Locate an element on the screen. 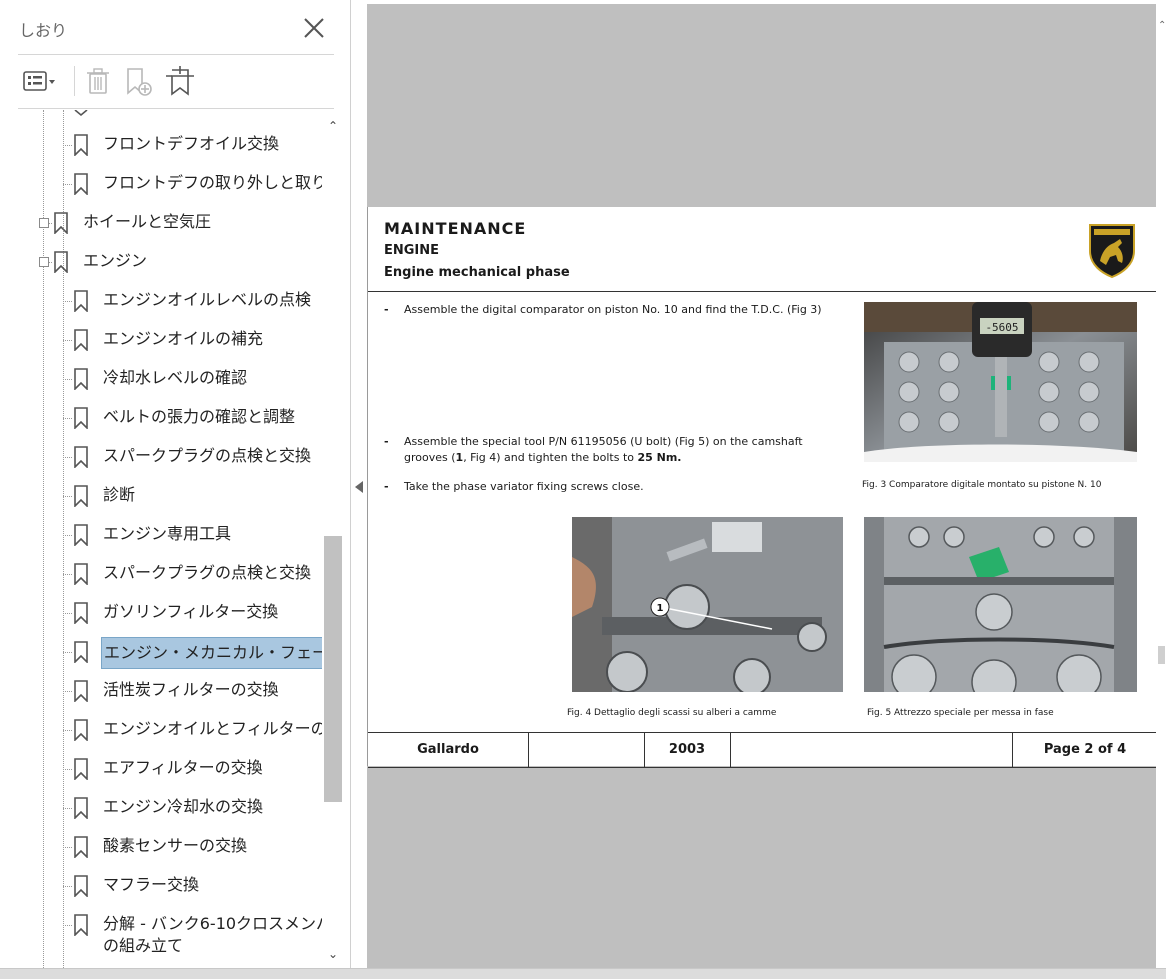  status-bar is located at coordinates (583, 973).